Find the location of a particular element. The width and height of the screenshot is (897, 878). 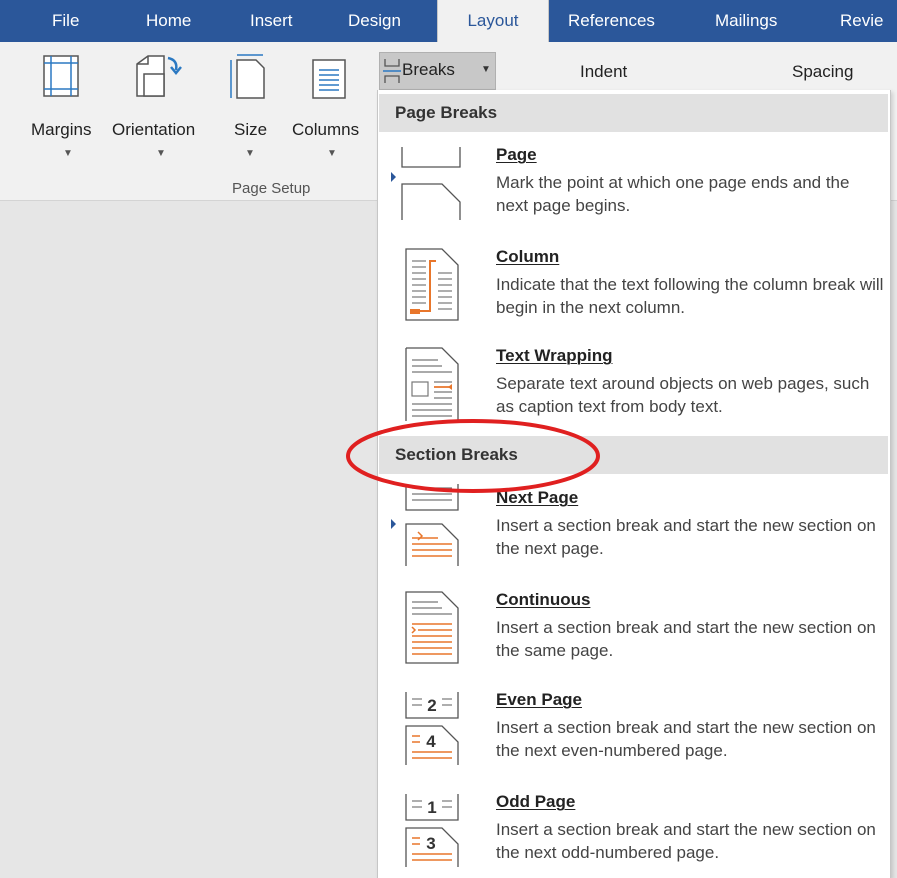

column-break-title: Column is located at coordinates (528, 256).